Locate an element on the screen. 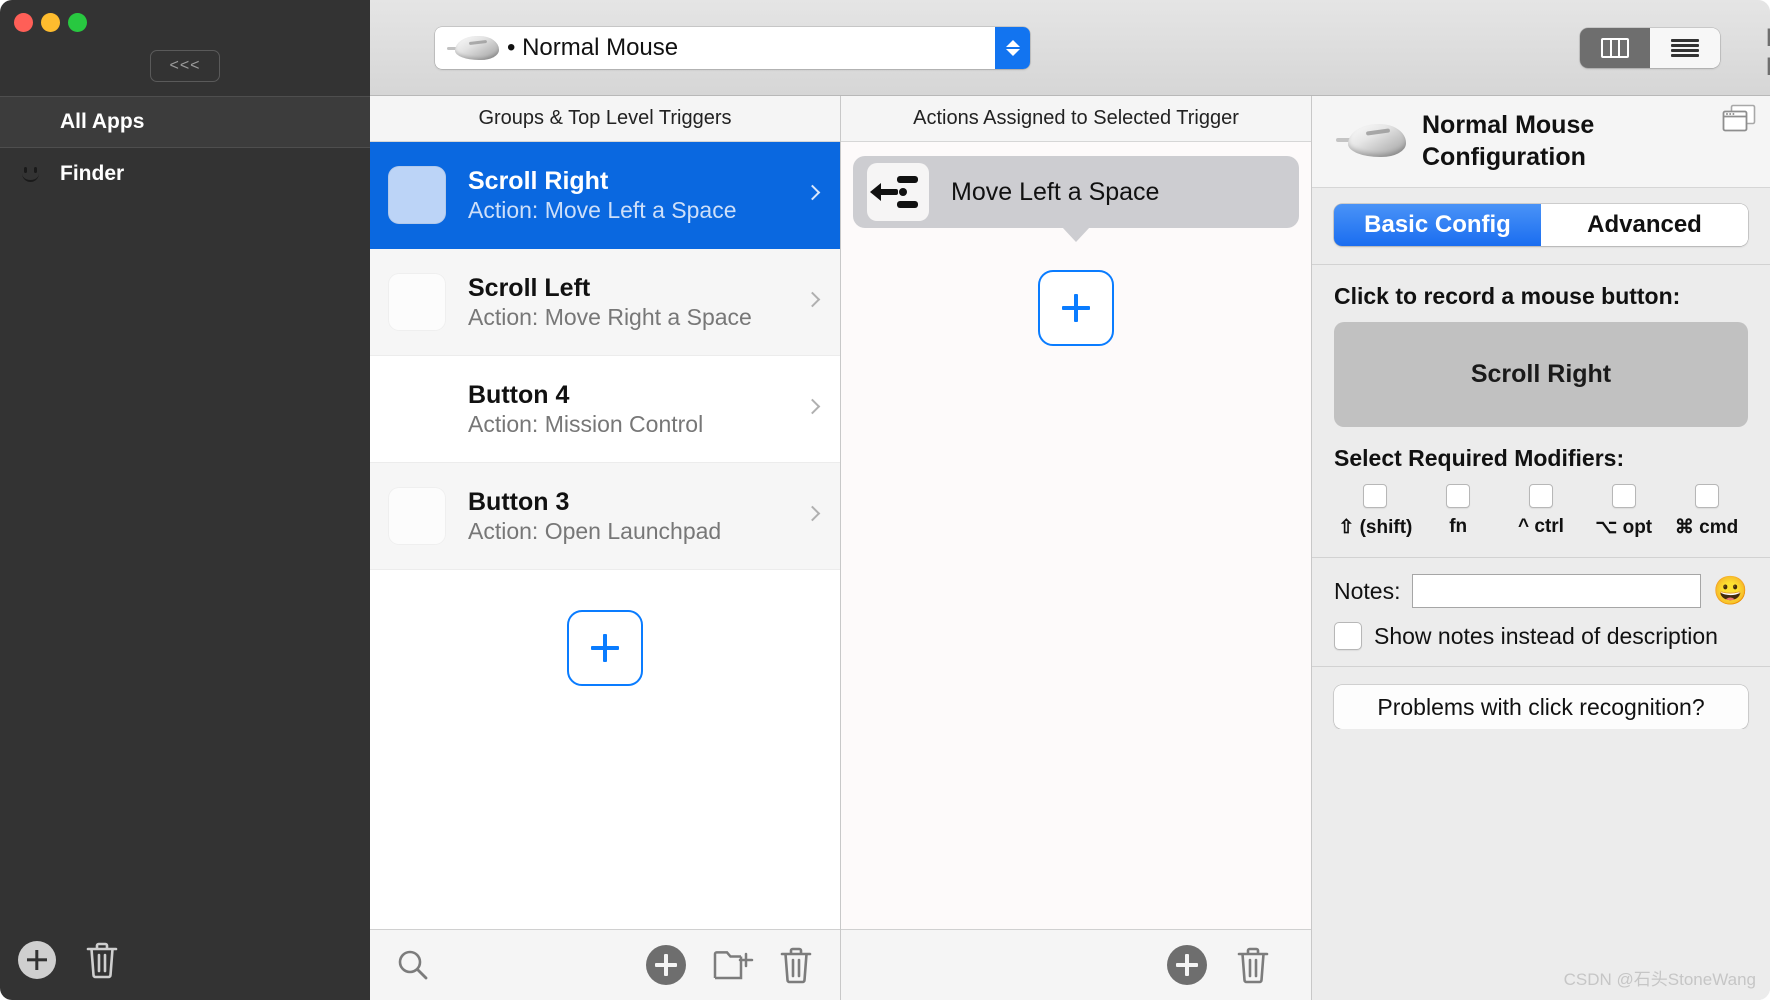  sidebar-footer is located at coordinates (69, 960).